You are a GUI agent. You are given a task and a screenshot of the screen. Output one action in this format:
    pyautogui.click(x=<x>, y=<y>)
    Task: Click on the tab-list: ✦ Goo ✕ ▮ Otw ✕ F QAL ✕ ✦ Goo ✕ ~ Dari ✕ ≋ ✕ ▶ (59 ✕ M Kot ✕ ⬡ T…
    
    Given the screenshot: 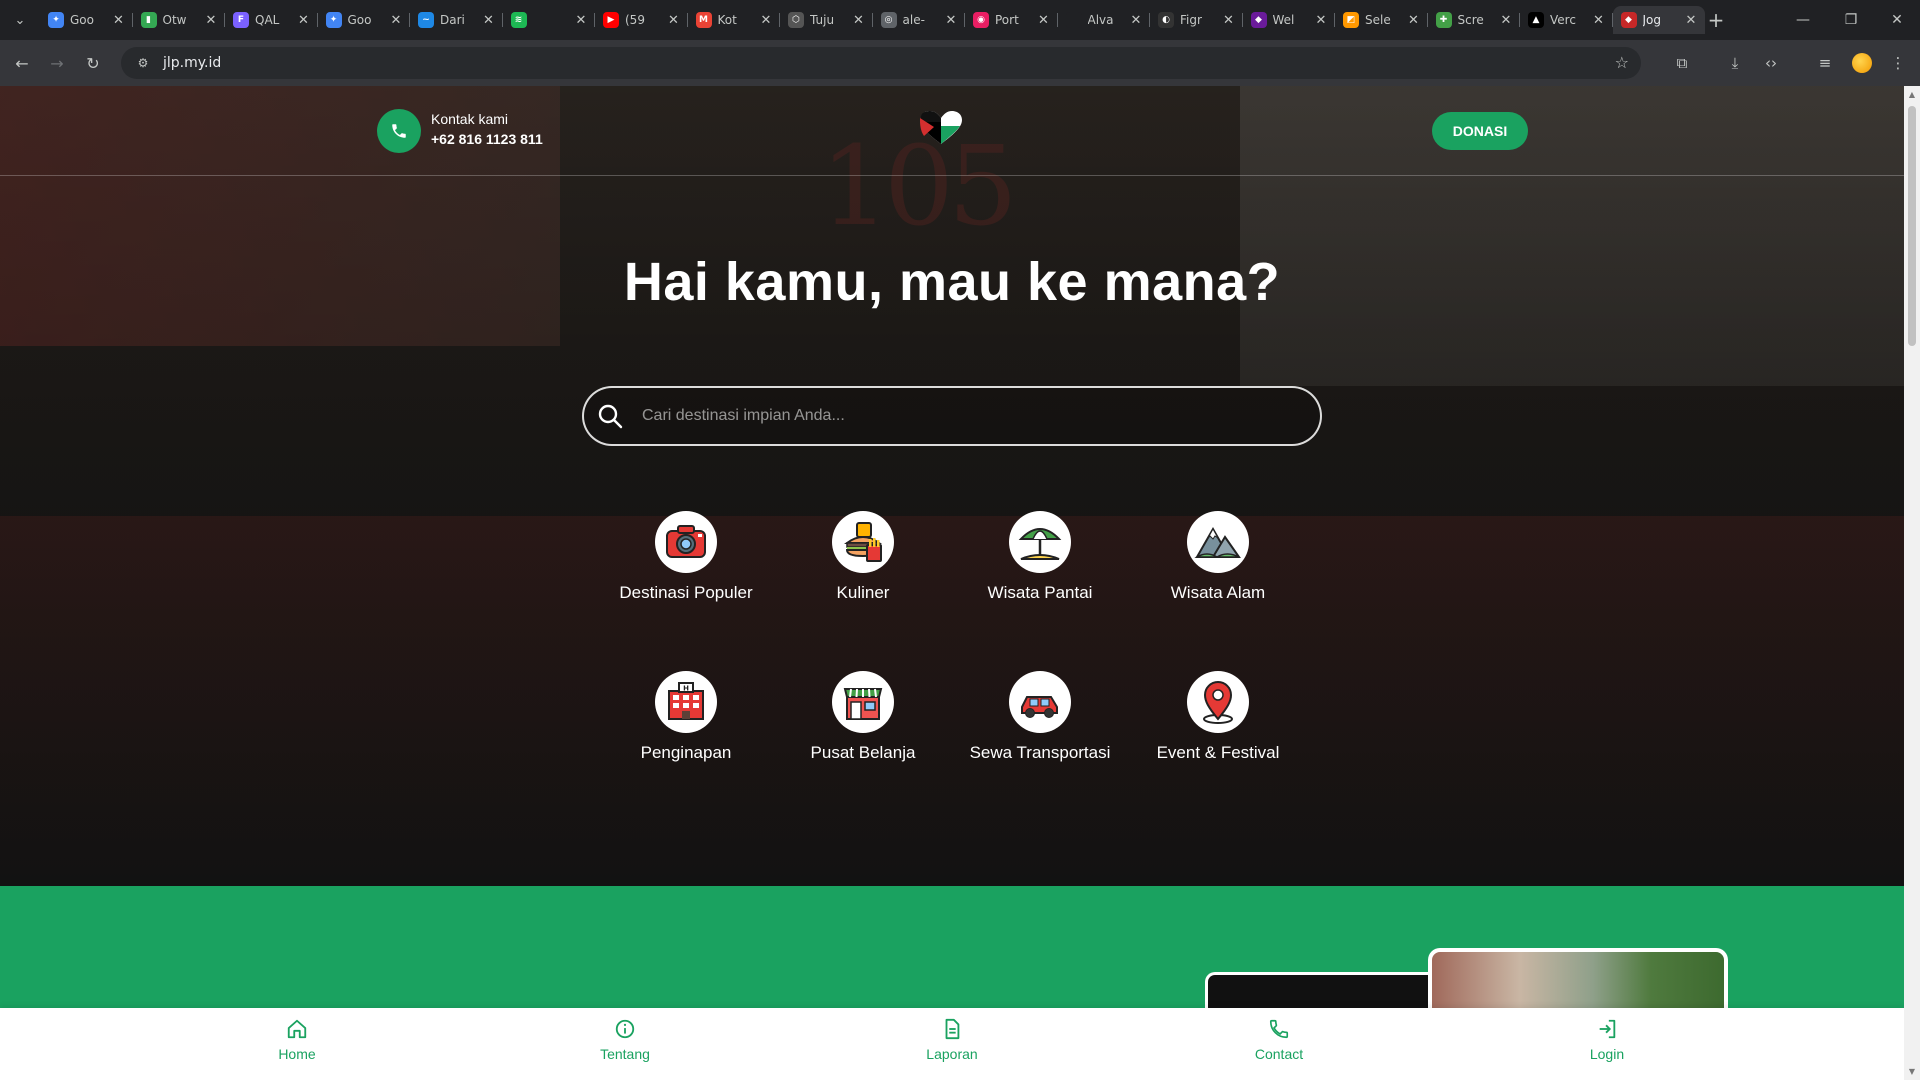 What is the action you would take?
    pyautogui.click(x=872, y=20)
    